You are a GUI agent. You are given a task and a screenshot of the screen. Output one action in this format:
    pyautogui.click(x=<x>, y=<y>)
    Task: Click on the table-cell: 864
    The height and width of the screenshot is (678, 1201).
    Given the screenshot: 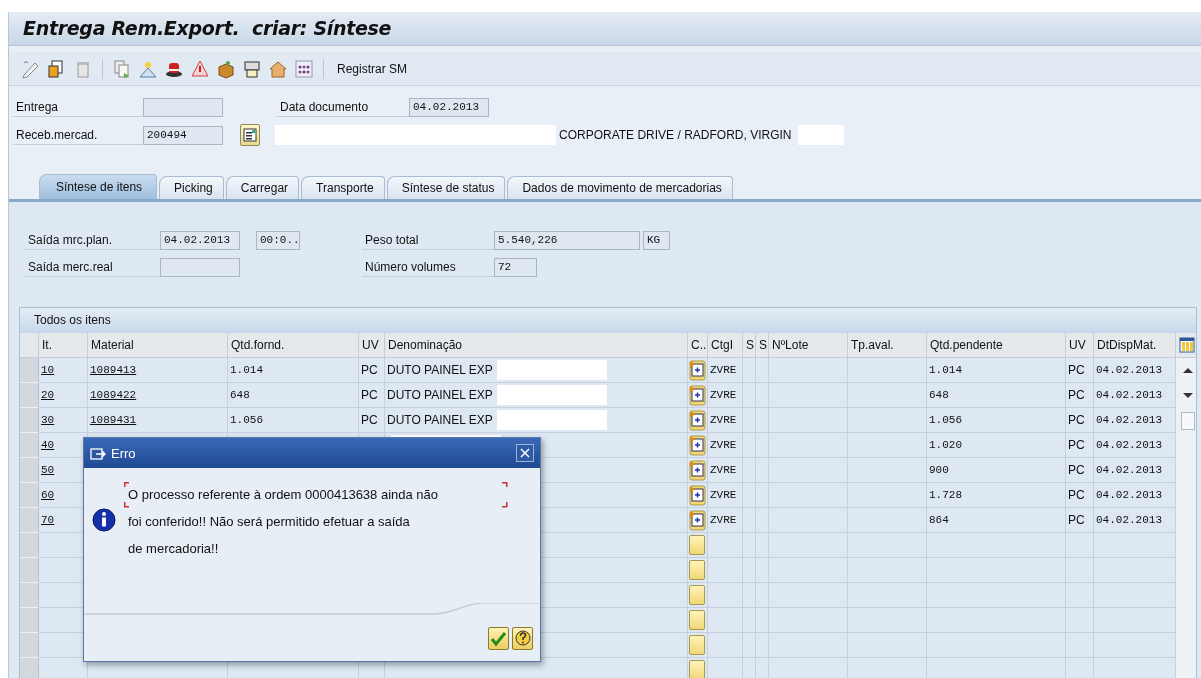 What is the action you would take?
    pyautogui.click(x=996, y=520)
    